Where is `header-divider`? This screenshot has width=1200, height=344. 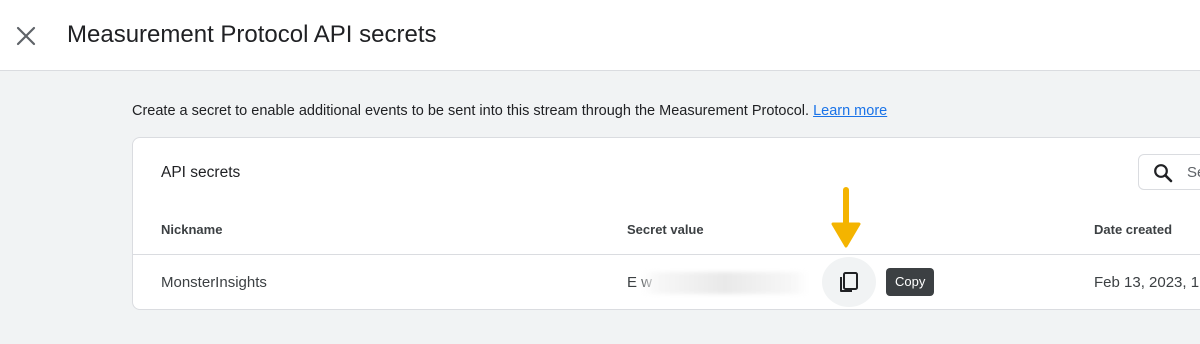
header-divider is located at coordinates (666, 254).